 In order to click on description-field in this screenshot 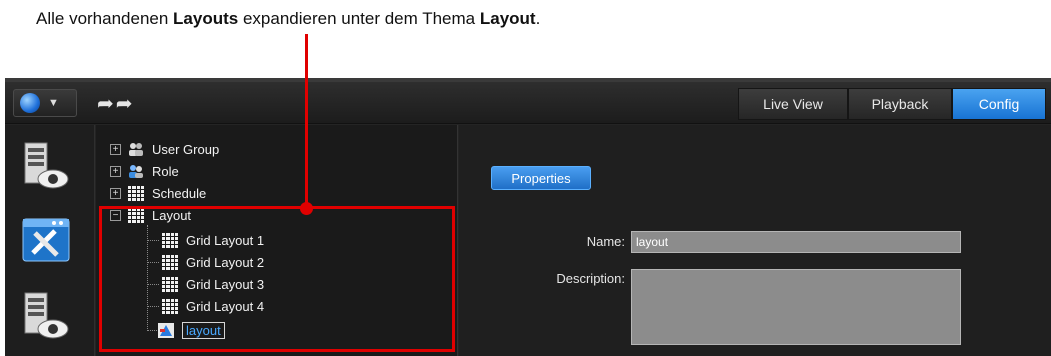, I will do `click(796, 307)`.